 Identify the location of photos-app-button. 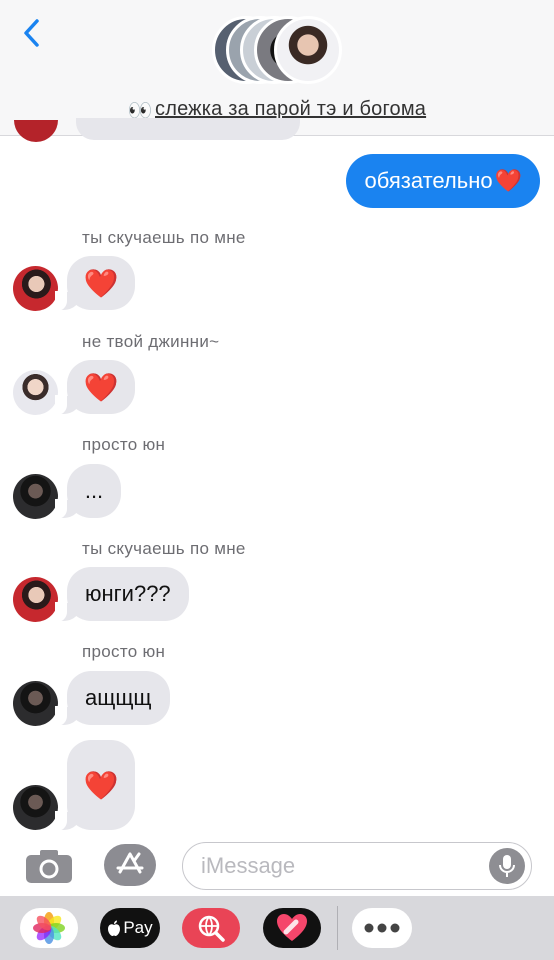
(49, 928).